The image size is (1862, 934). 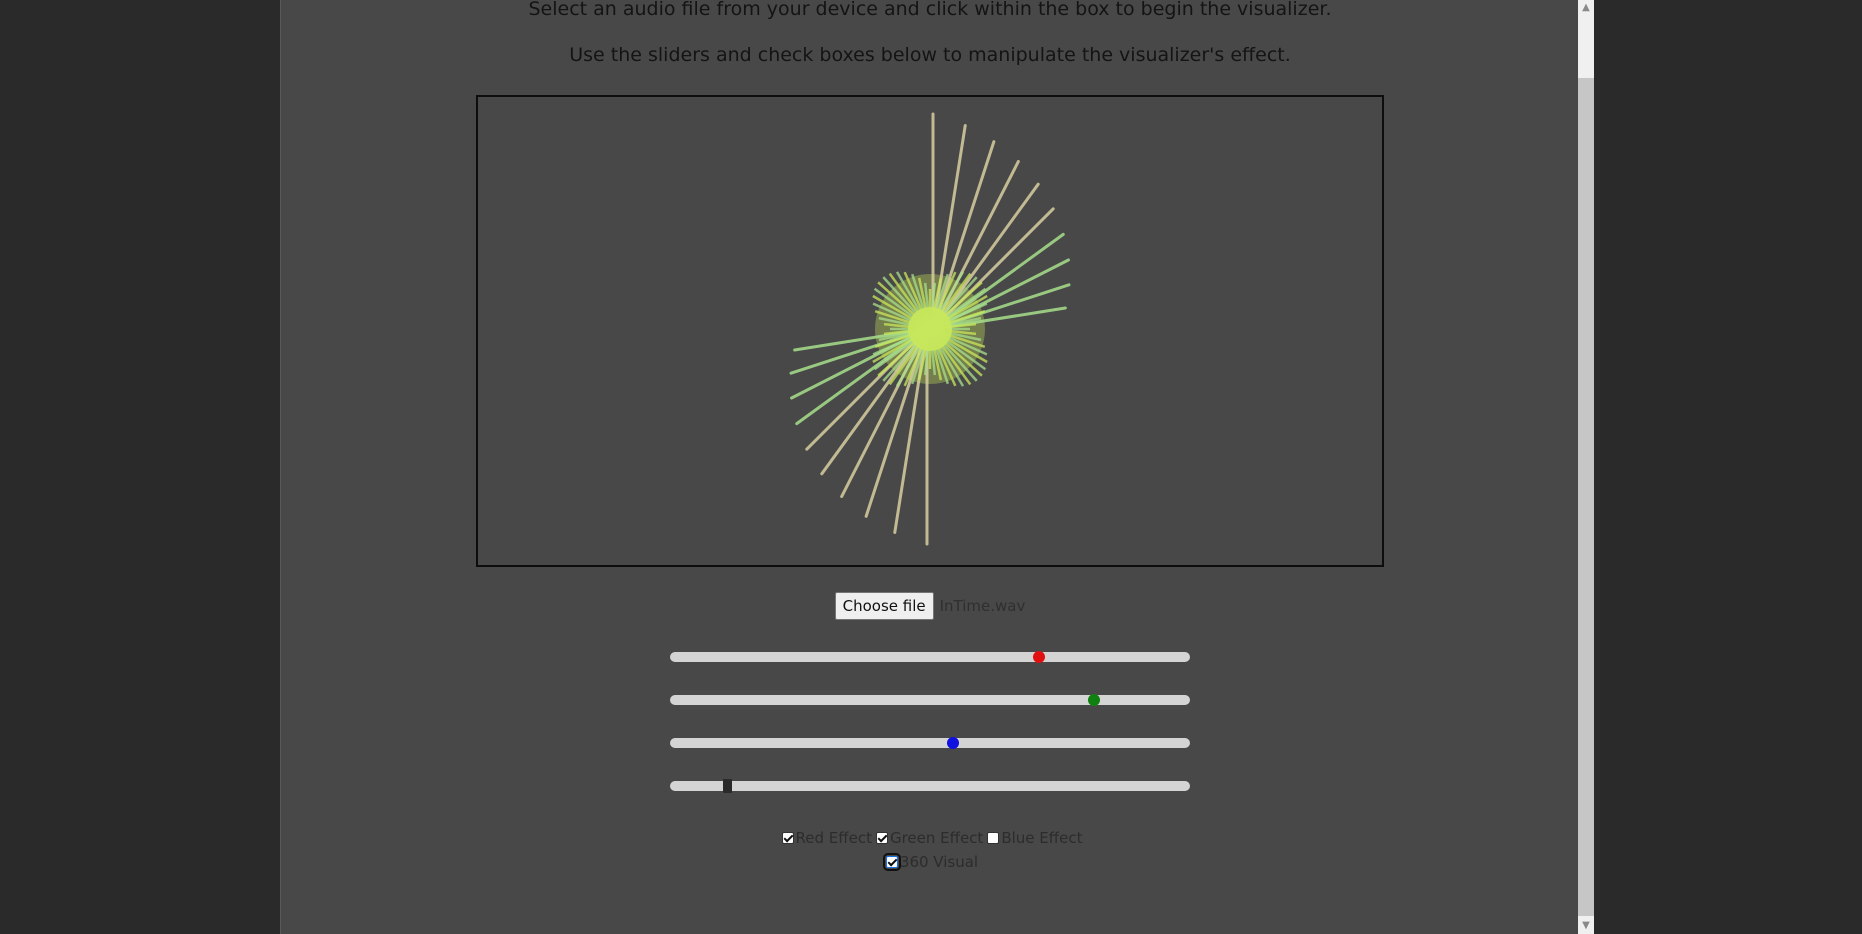 I want to click on 360-visual-checkbox, so click(x=891, y=862).